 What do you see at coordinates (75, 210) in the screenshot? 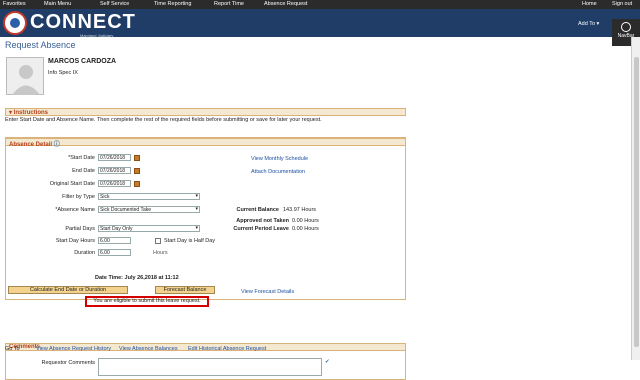
I see `absence-name-label: *Absence Name` at bounding box center [75, 210].